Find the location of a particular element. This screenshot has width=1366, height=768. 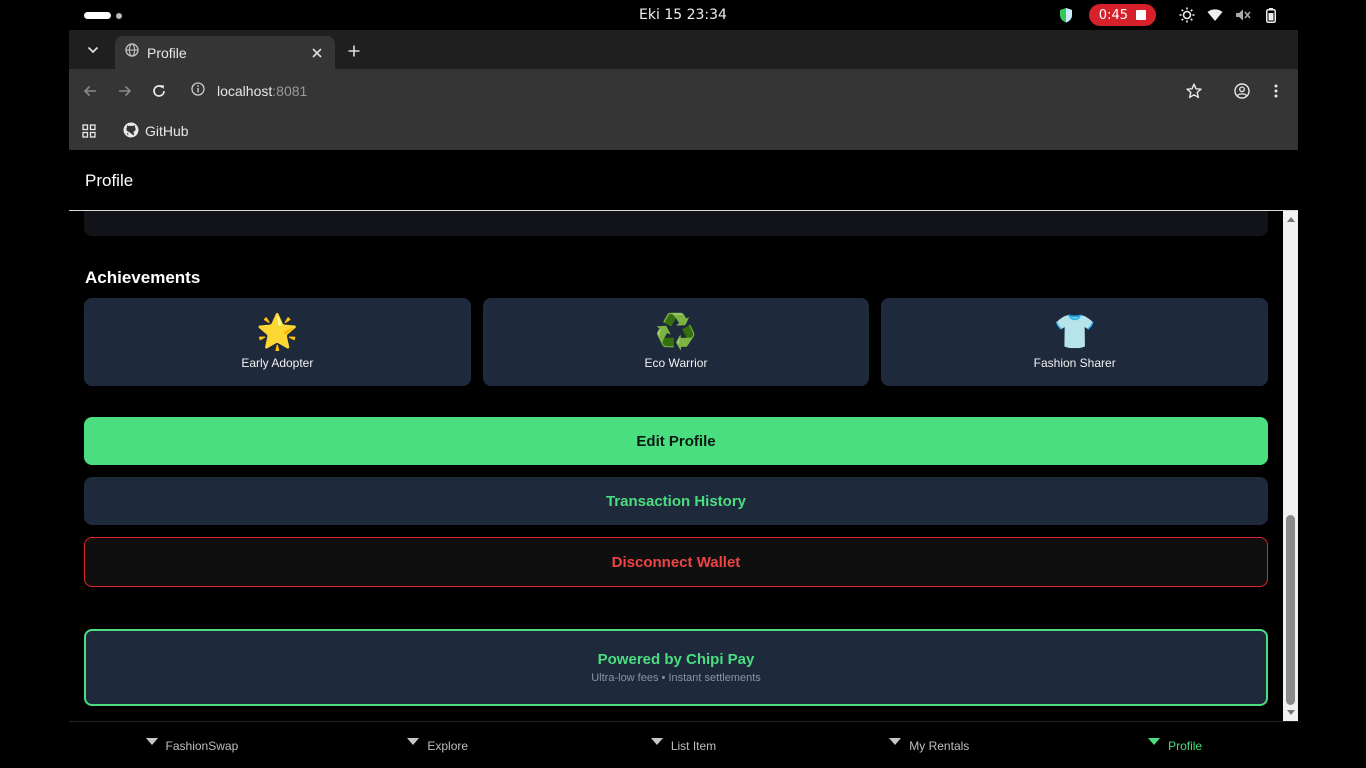

tab-fashionswap: FashionSwap is located at coordinates (192, 745).